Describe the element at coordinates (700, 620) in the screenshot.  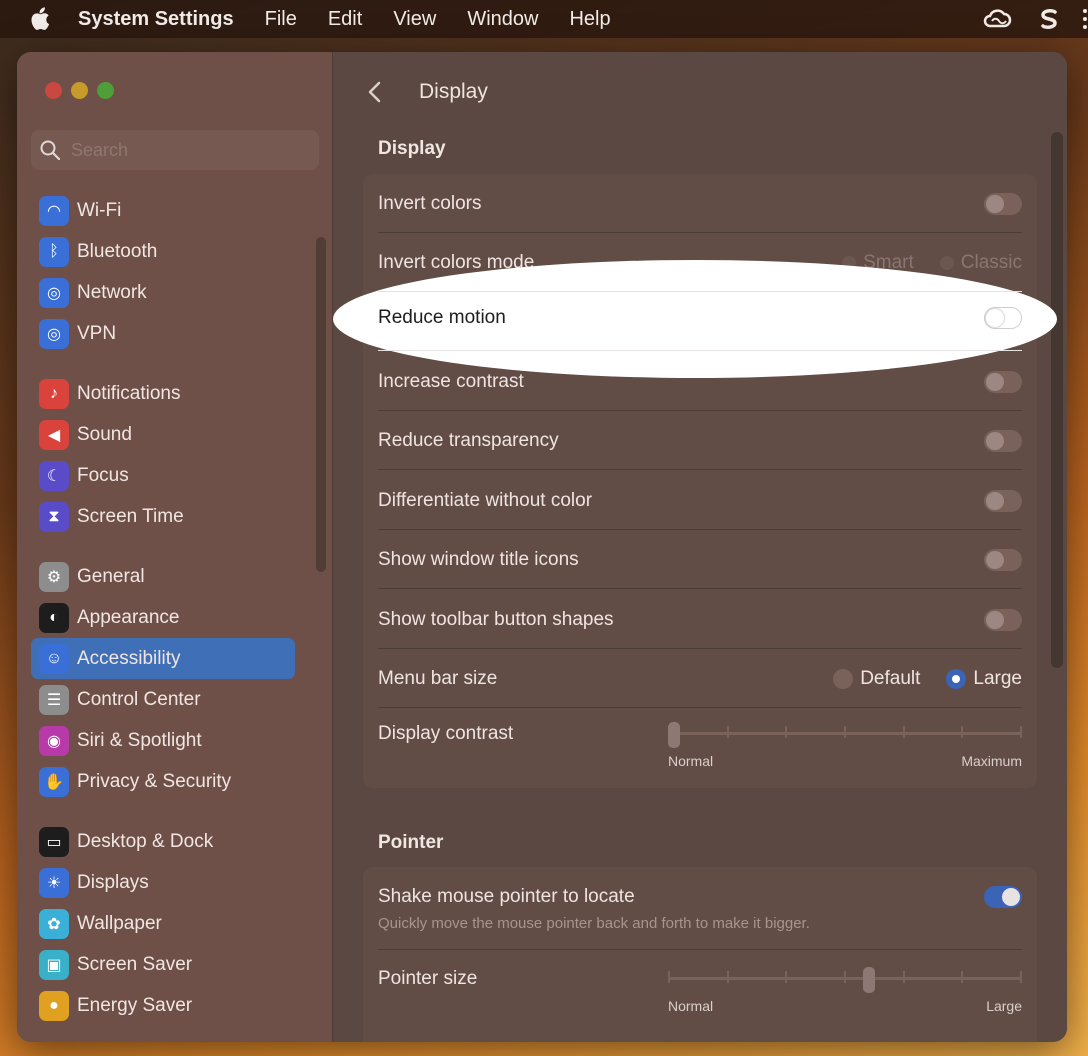
I see `show-toolbar-button-shapes-row: Show toolbar button shapes` at that location.